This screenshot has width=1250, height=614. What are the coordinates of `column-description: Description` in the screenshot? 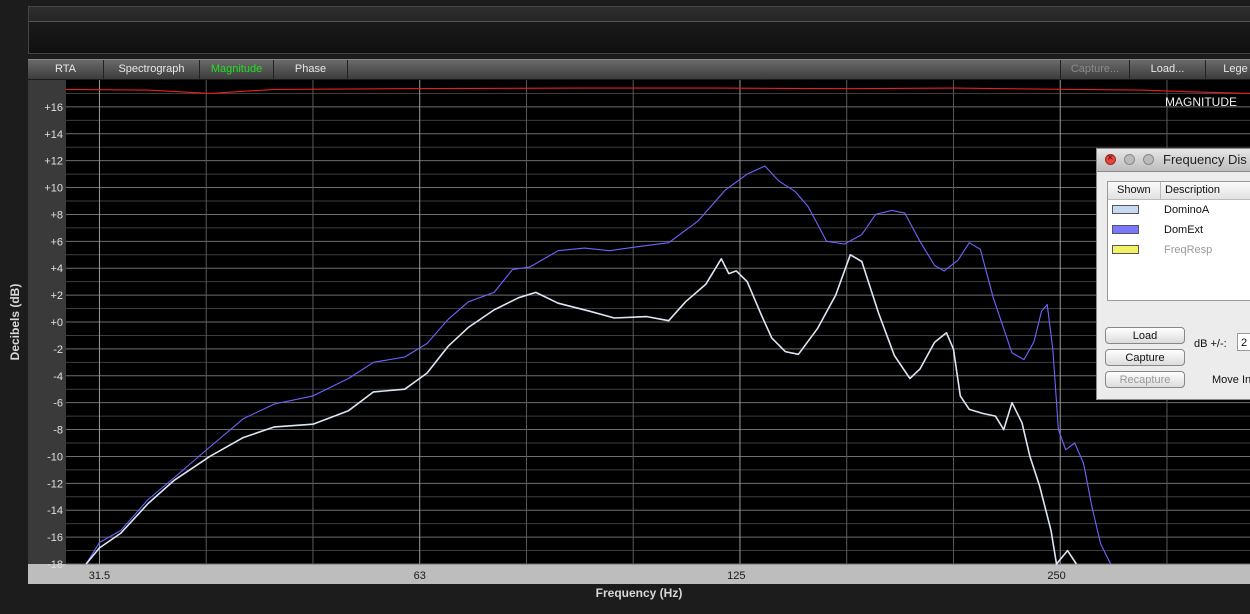 It's located at (1190, 190).